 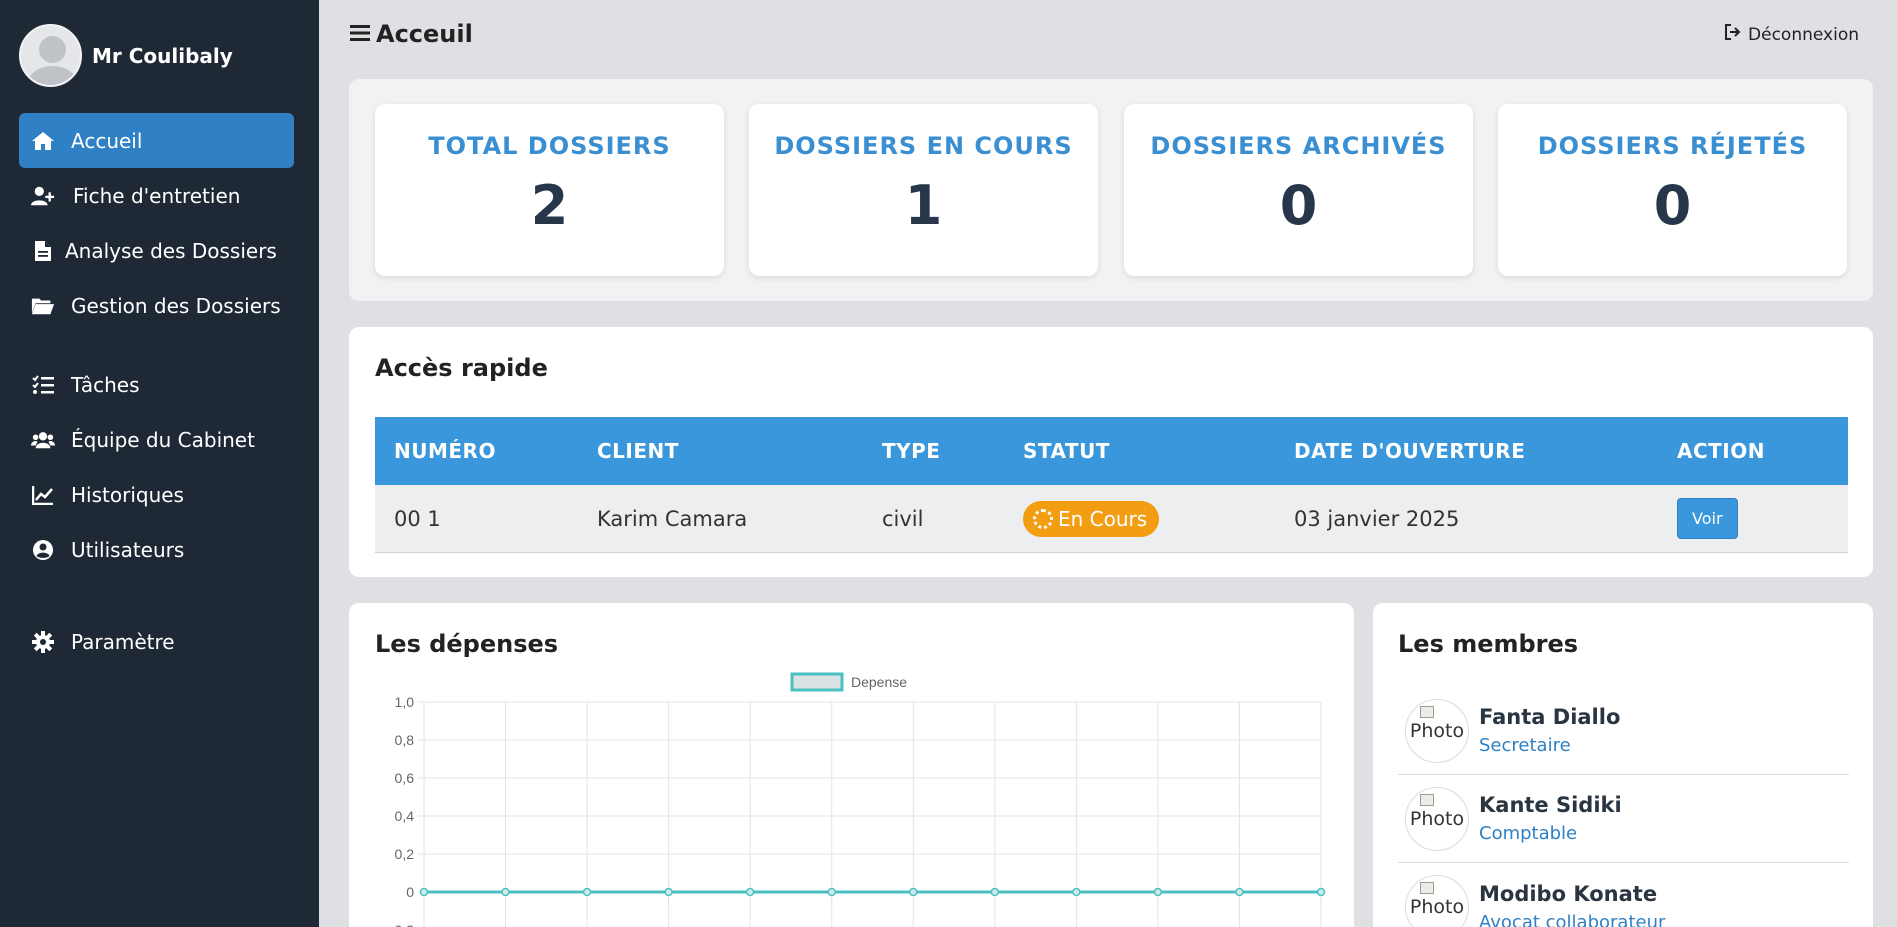 I want to click on sidebar-item-gestion-dossiers: Gestion des Dossiers, so click(x=156, y=305).